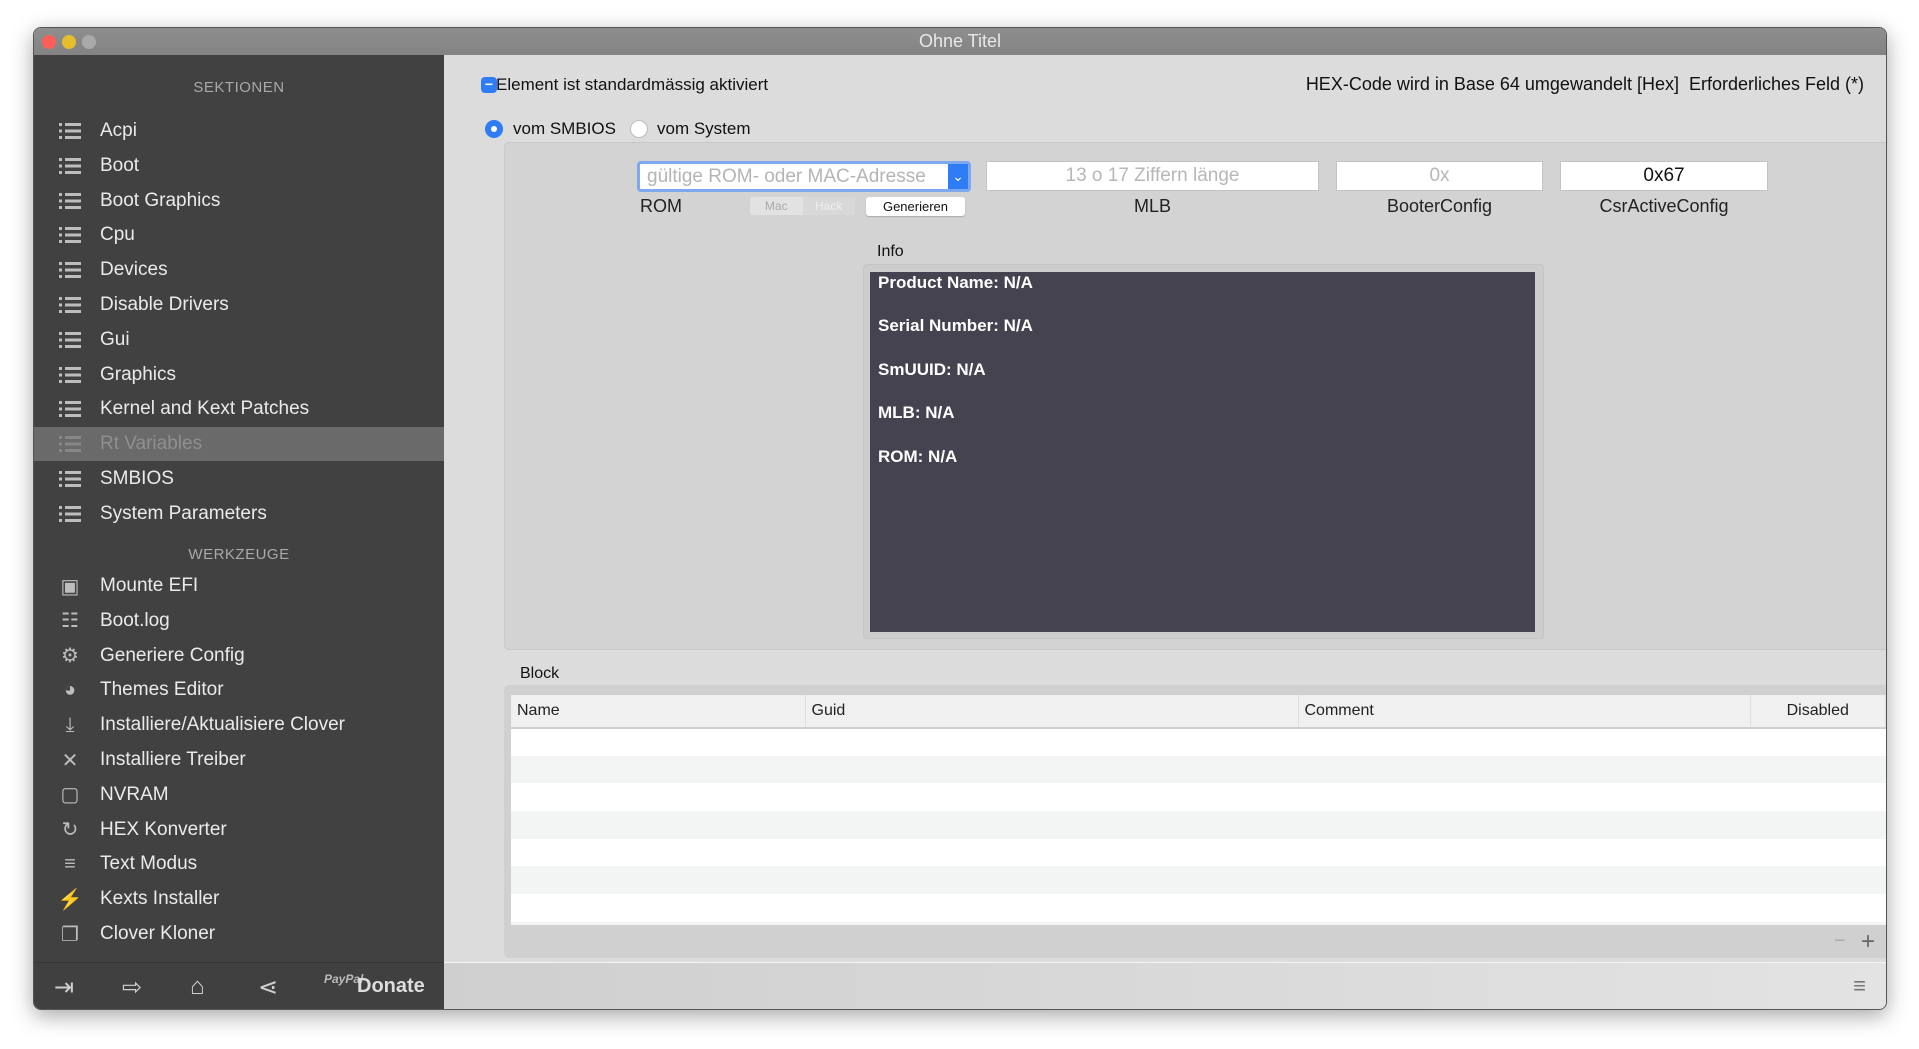 Image resolution: width=1919 pixels, height=1049 pixels. Describe the element at coordinates (115, 339) in the screenshot. I see `sidebar-item-label: Gui` at that location.